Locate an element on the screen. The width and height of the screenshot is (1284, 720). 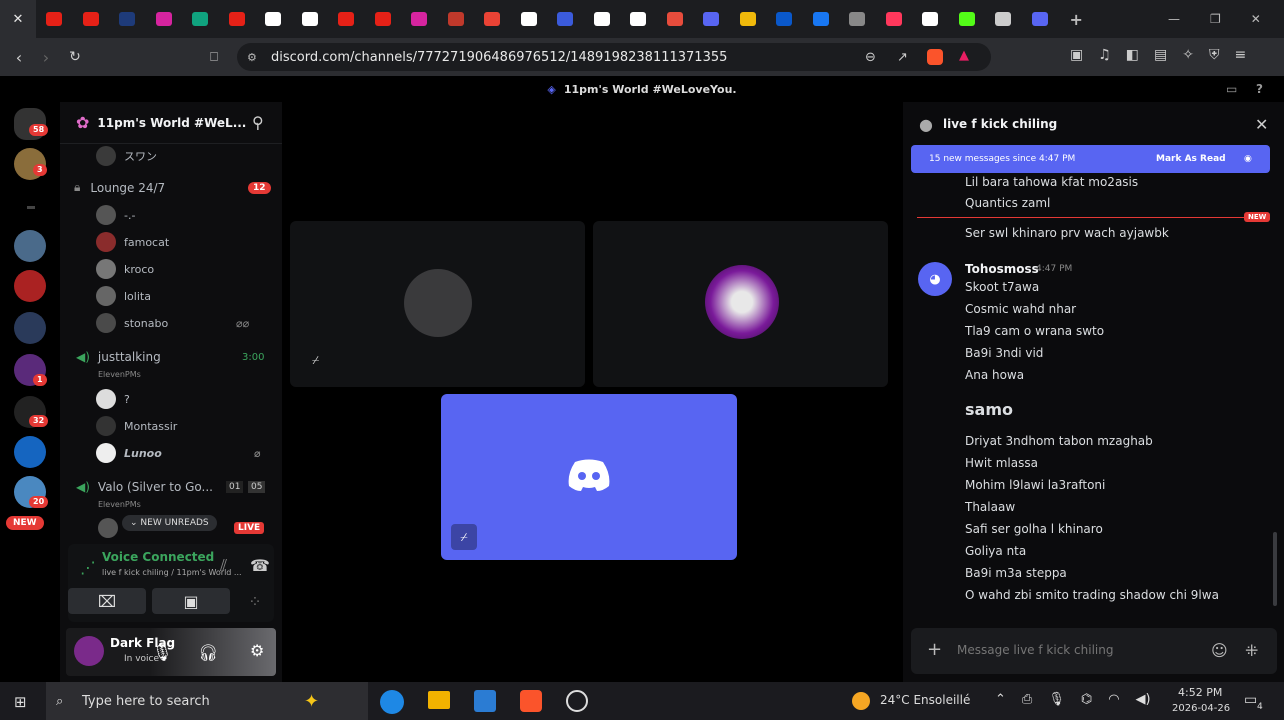
windows-start-icon: ⊞ is located at coordinates (20, 702).